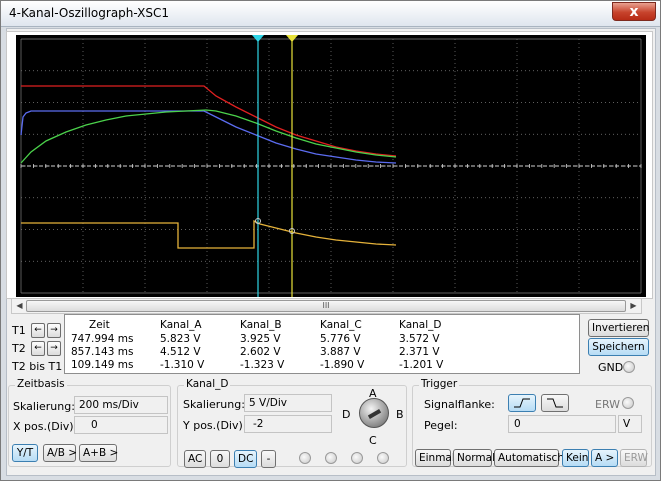  Describe the element at coordinates (419, 339) in the screenshot. I see `t1-channel-d: 3.572 V` at that location.